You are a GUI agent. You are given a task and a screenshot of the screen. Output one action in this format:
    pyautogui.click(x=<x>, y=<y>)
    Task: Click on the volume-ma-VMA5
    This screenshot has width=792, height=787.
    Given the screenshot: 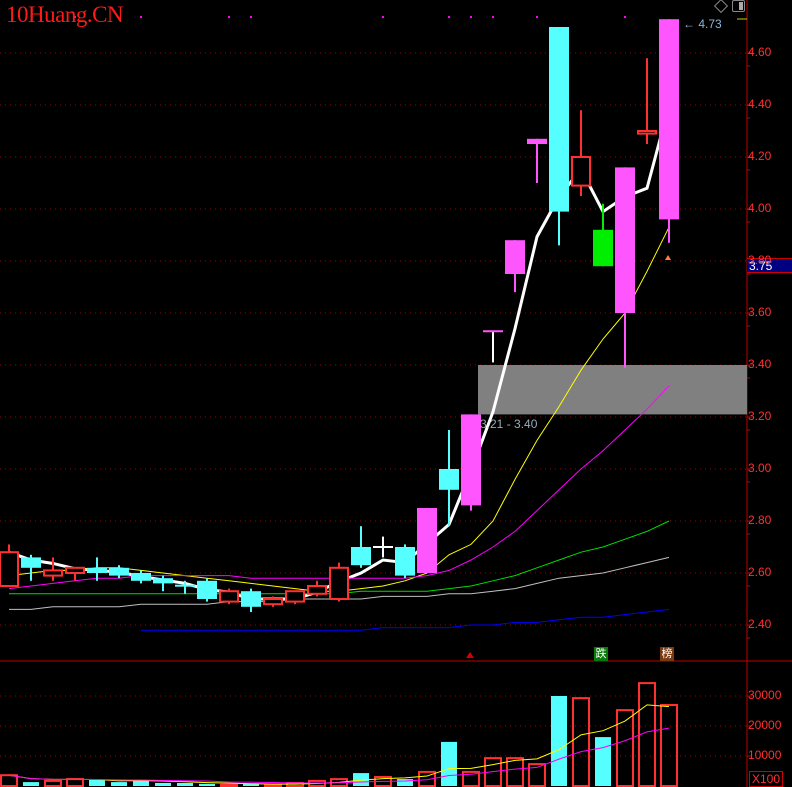 What is the action you would take?
    pyautogui.click(x=339, y=744)
    